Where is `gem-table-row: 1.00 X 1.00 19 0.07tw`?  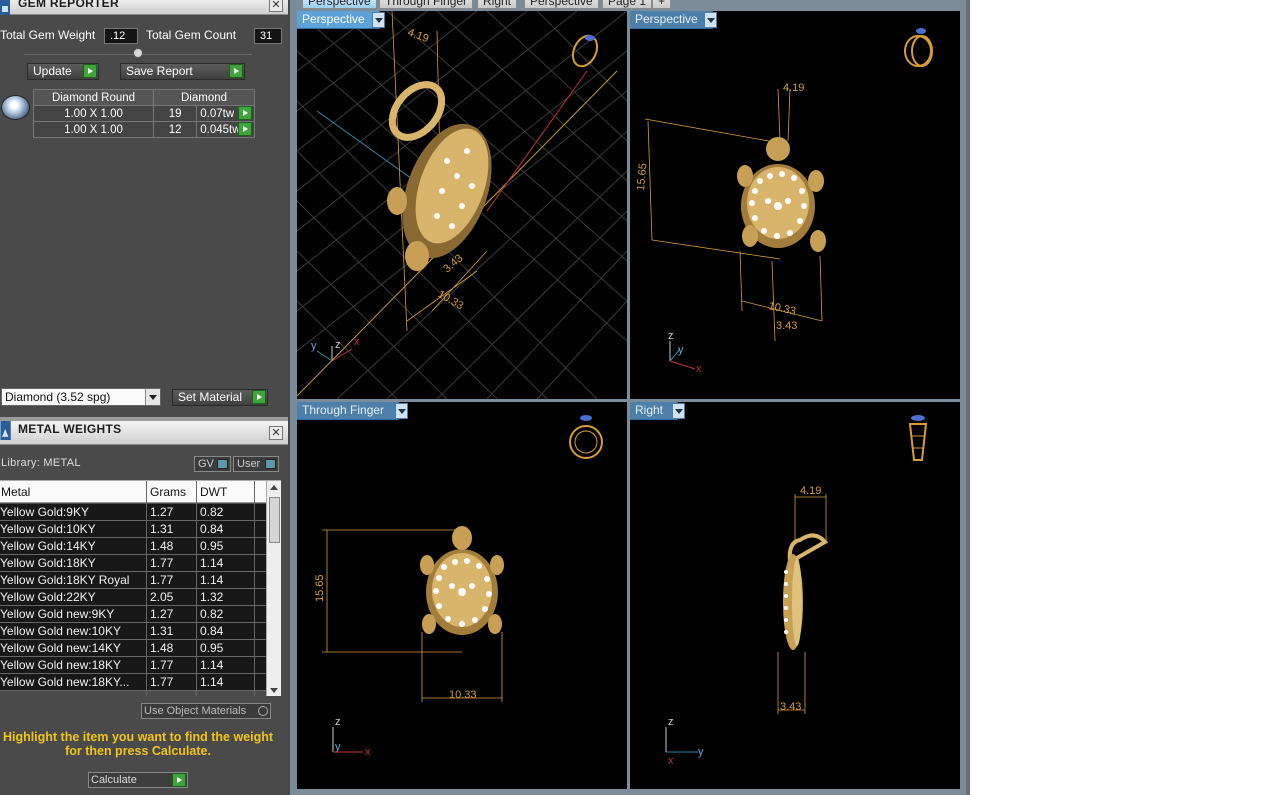 gem-table-row: 1.00 X 1.00 19 0.07tw is located at coordinates (144, 113).